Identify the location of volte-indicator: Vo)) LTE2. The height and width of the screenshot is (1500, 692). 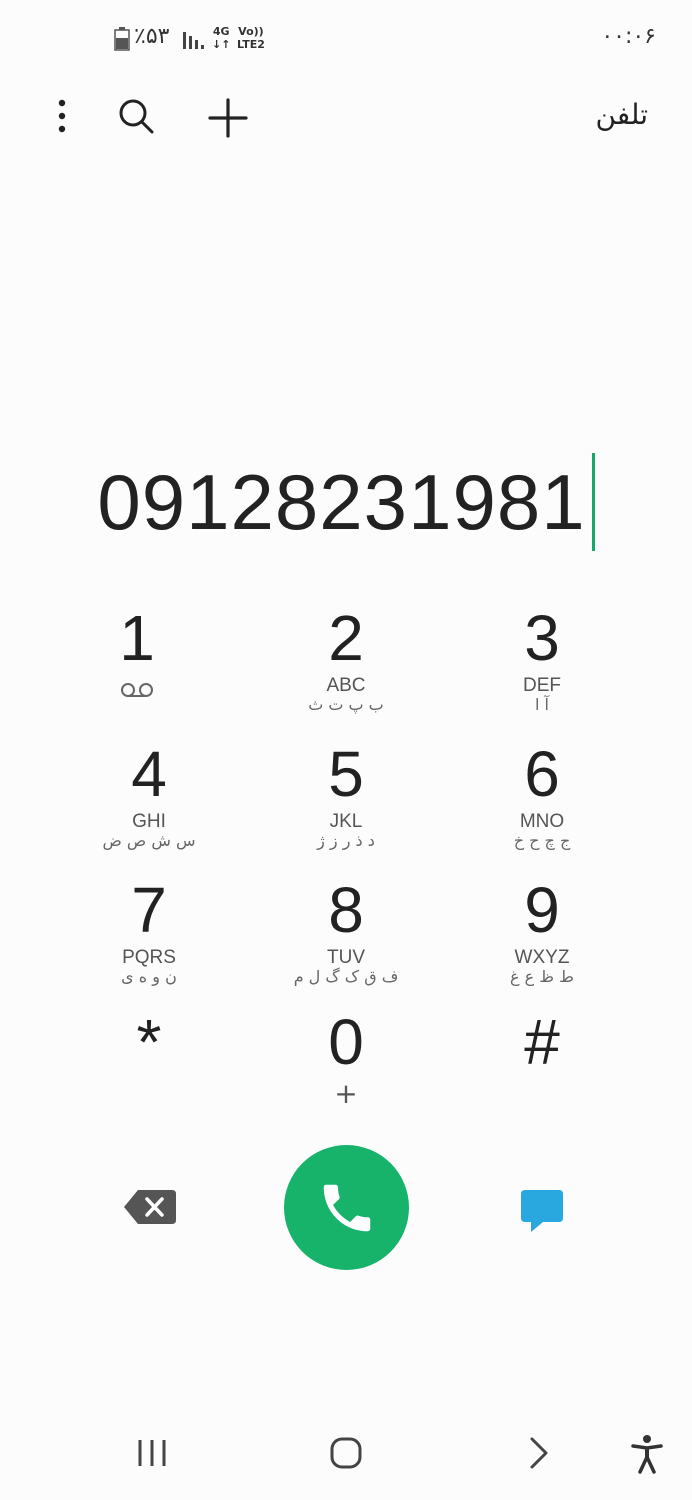
(251, 38).